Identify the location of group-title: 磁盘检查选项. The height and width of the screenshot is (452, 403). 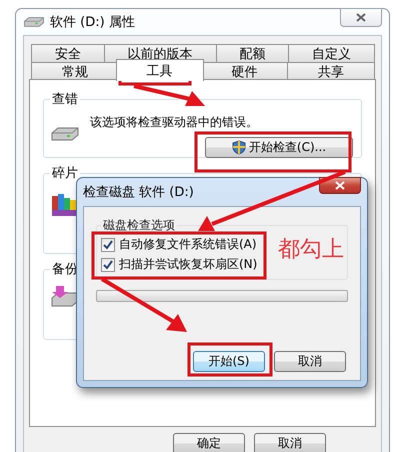
(139, 225).